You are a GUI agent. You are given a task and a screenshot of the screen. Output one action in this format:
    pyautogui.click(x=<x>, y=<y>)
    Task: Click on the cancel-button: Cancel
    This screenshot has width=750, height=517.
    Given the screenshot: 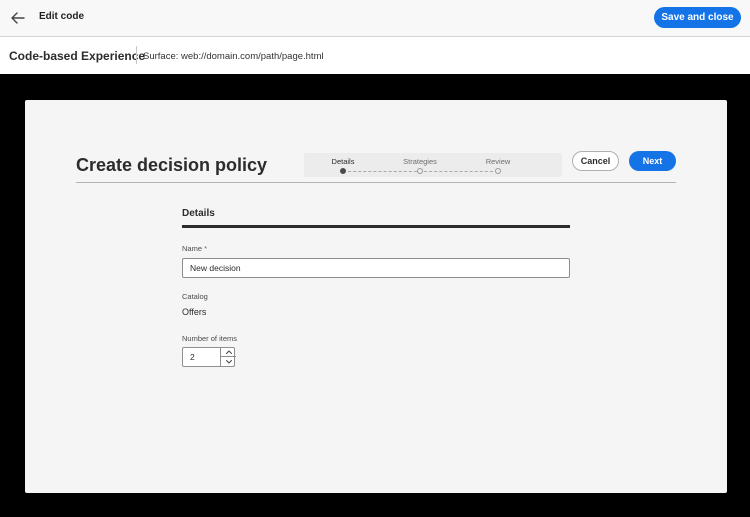 What is the action you would take?
    pyautogui.click(x=595, y=161)
    